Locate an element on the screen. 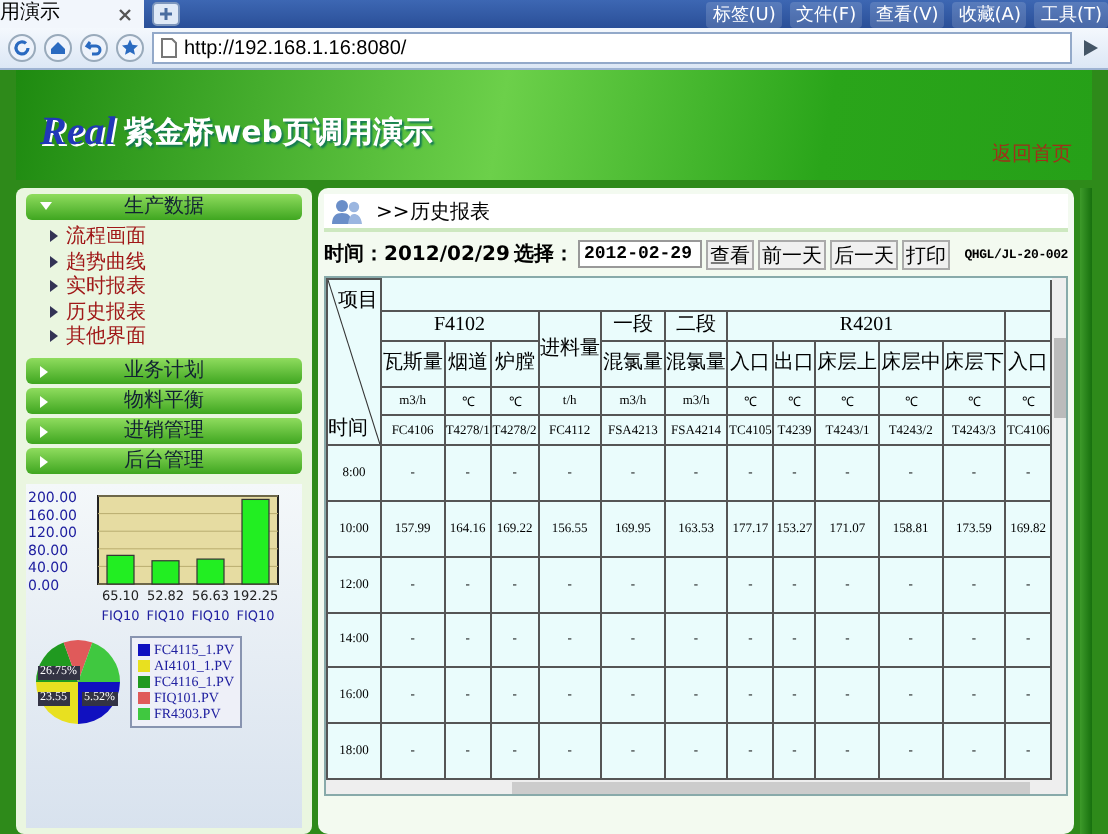  column-header: 瓦斯量 is located at coordinates (413, 364).